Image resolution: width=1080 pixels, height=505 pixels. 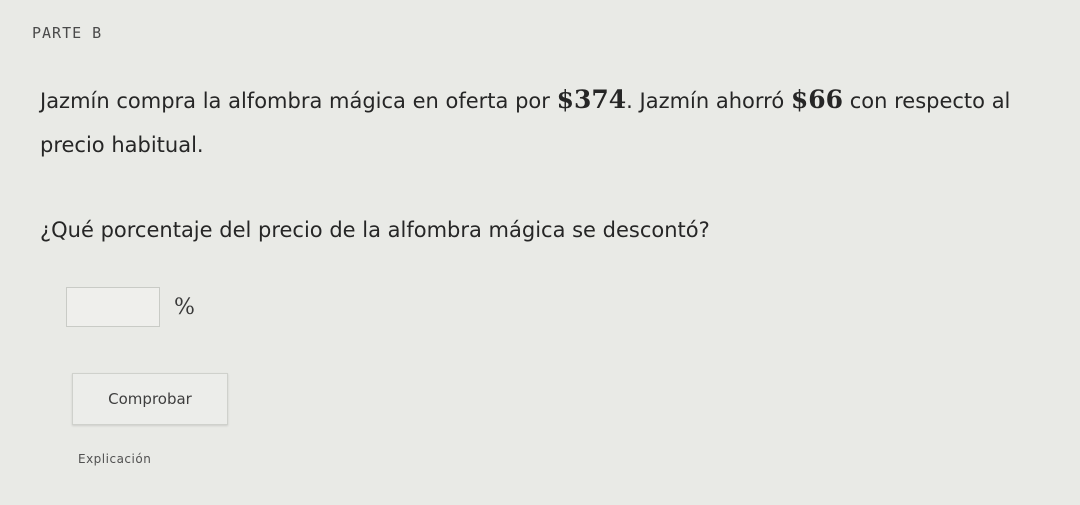 What do you see at coordinates (150, 399) in the screenshot?
I see `check-button: Comprobar` at bounding box center [150, 399].